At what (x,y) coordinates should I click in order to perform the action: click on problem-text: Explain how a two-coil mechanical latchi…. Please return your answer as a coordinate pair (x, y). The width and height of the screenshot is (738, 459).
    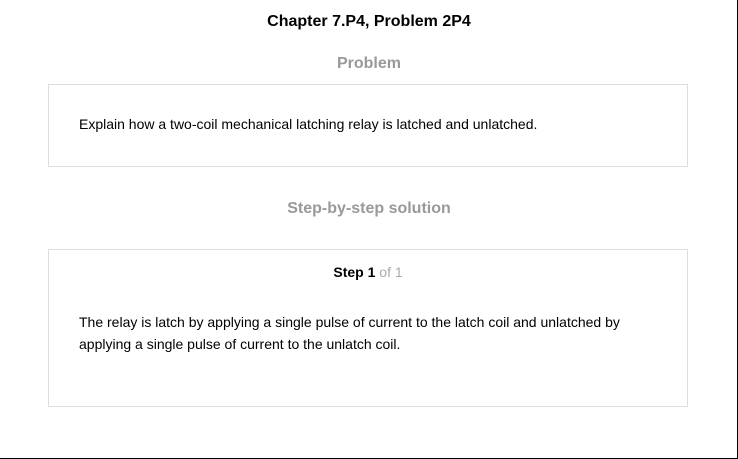
    Looking at the image, I should click on (308, 124).